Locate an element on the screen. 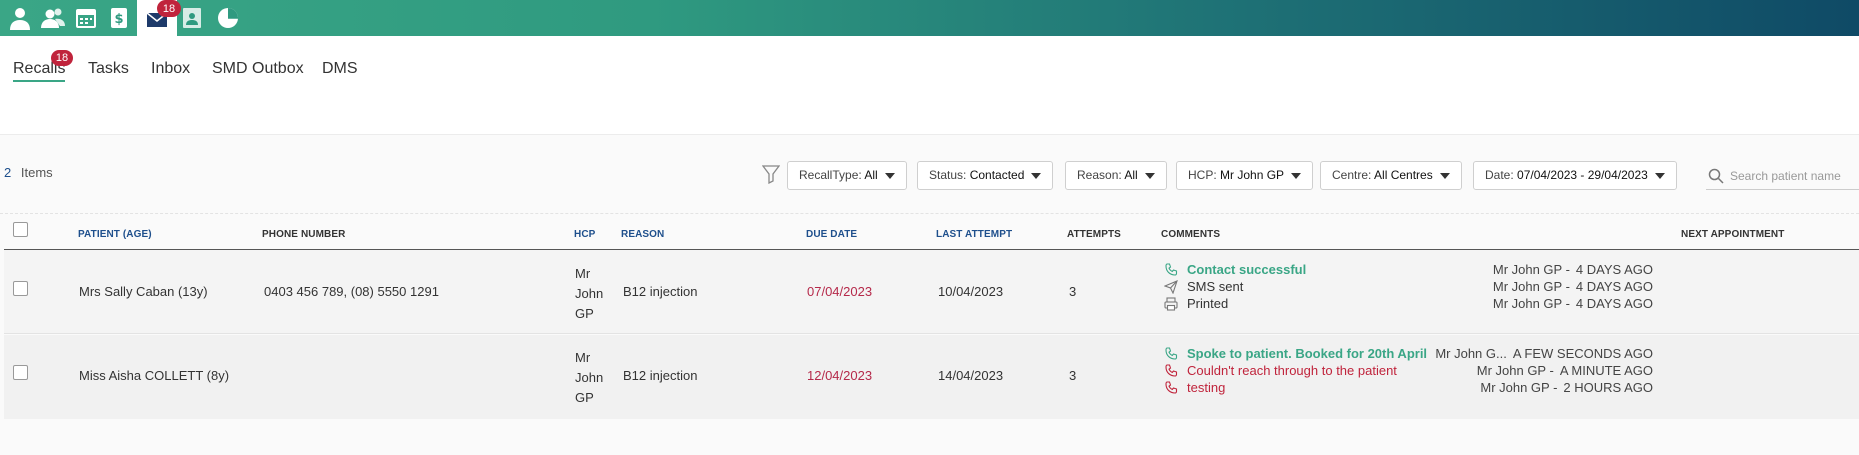 The image size is (1859, 455). printer-icon is located at coordinates (1171, 304).